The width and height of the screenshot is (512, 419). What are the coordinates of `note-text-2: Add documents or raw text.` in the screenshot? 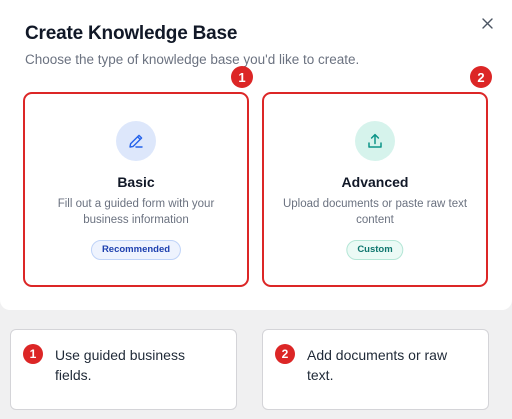 It's located at (377, 365).